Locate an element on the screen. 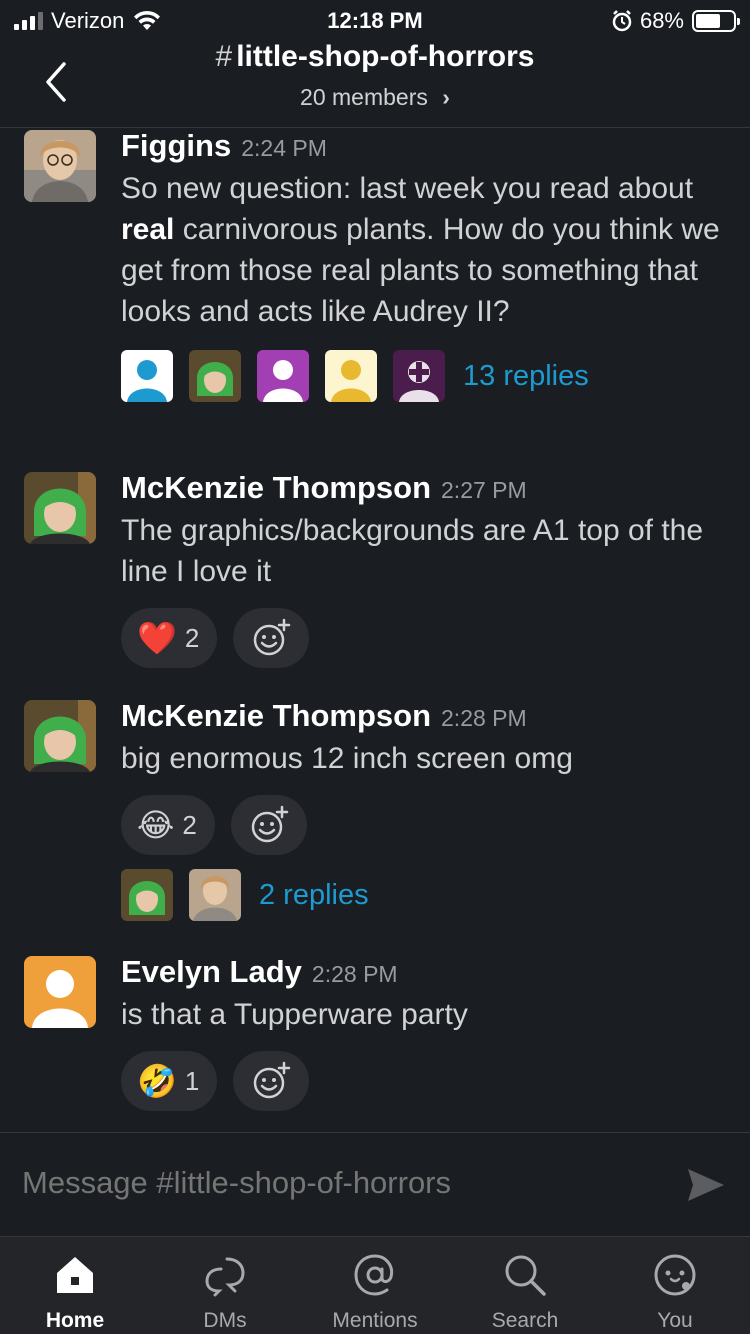  more-repliers-icon is located at coordinates (419, 376).